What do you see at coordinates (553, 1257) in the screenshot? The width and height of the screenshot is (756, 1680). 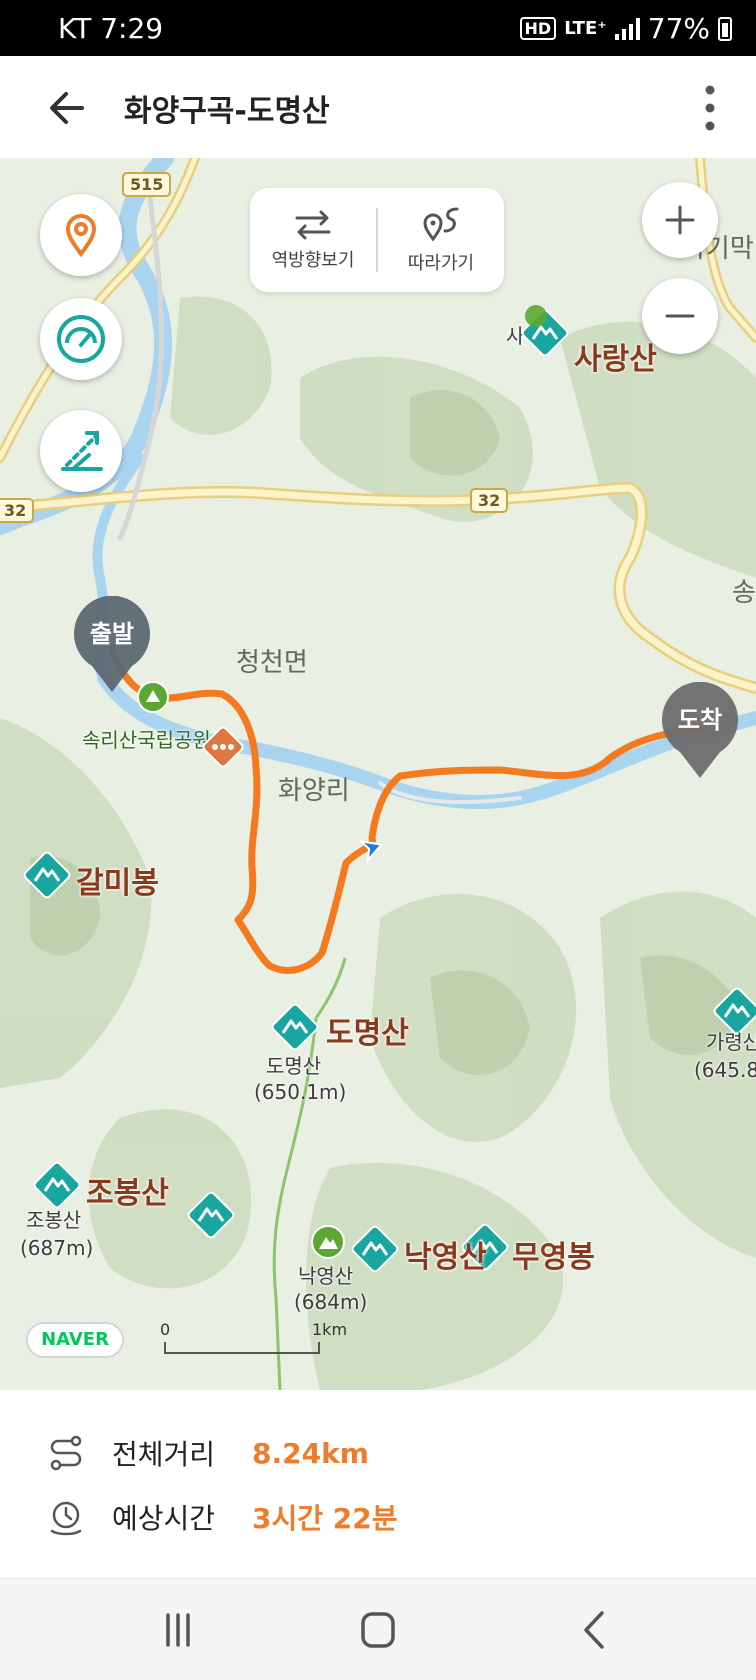 I see `peak-label-muyeongbong: 무영봉` at bounding box center [553, 1257].